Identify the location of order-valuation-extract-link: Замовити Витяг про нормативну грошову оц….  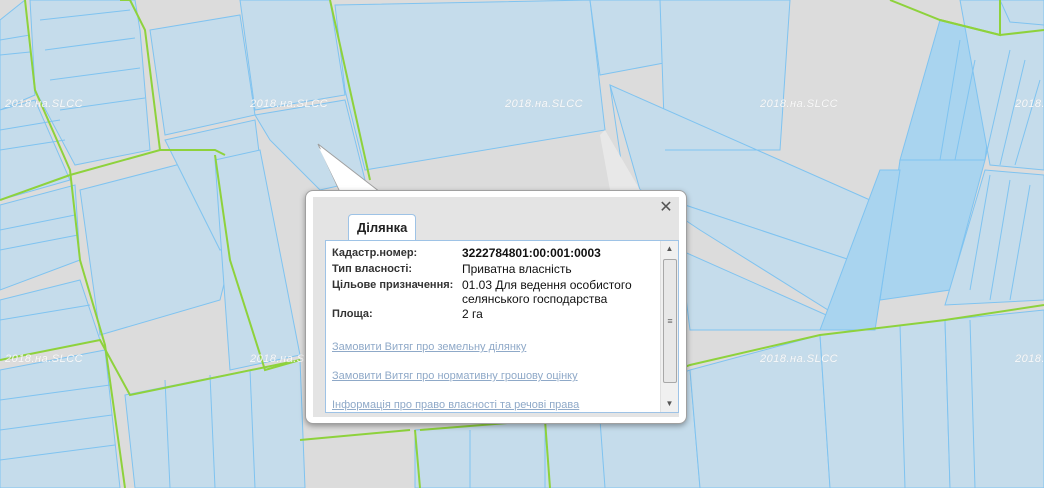
(495, 376).